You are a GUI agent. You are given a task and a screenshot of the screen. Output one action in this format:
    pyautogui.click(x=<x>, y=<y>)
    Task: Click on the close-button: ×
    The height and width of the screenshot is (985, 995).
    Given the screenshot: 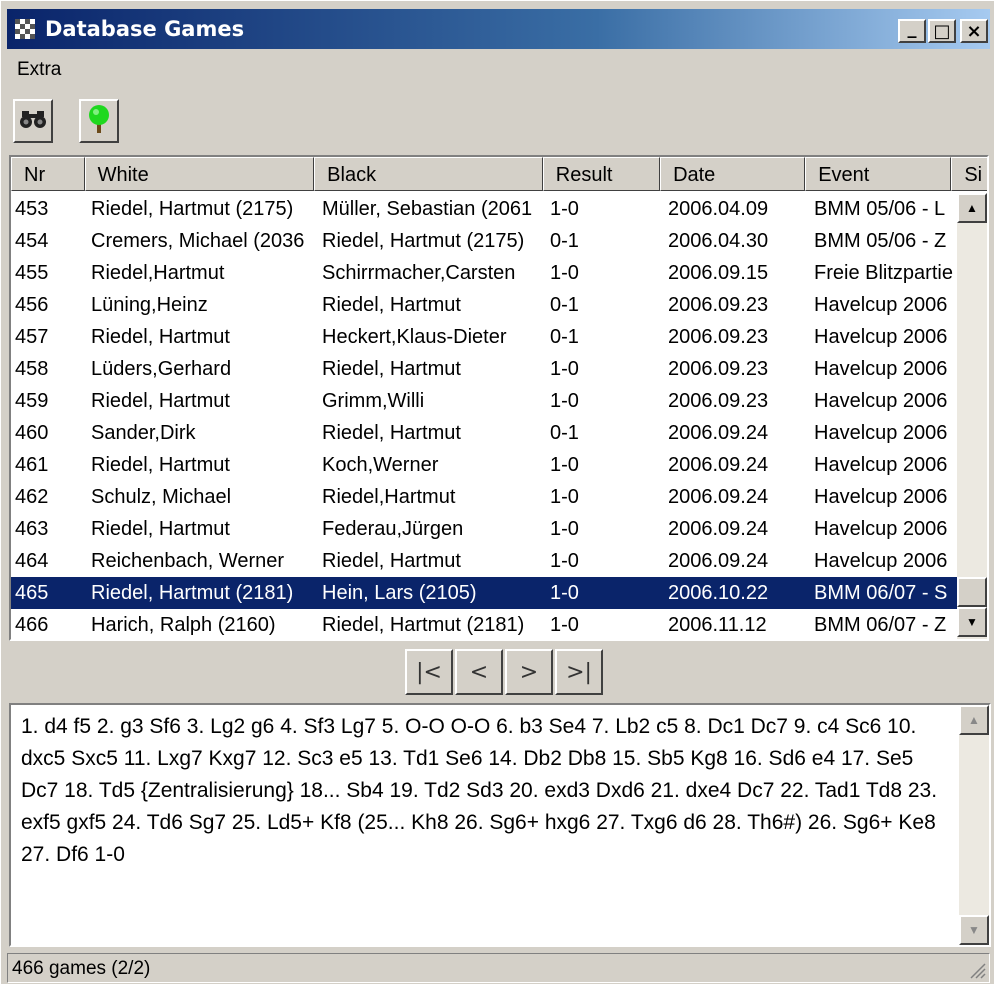 What is the action you would take?
    pyautogui.click(x=974, y=31)
    